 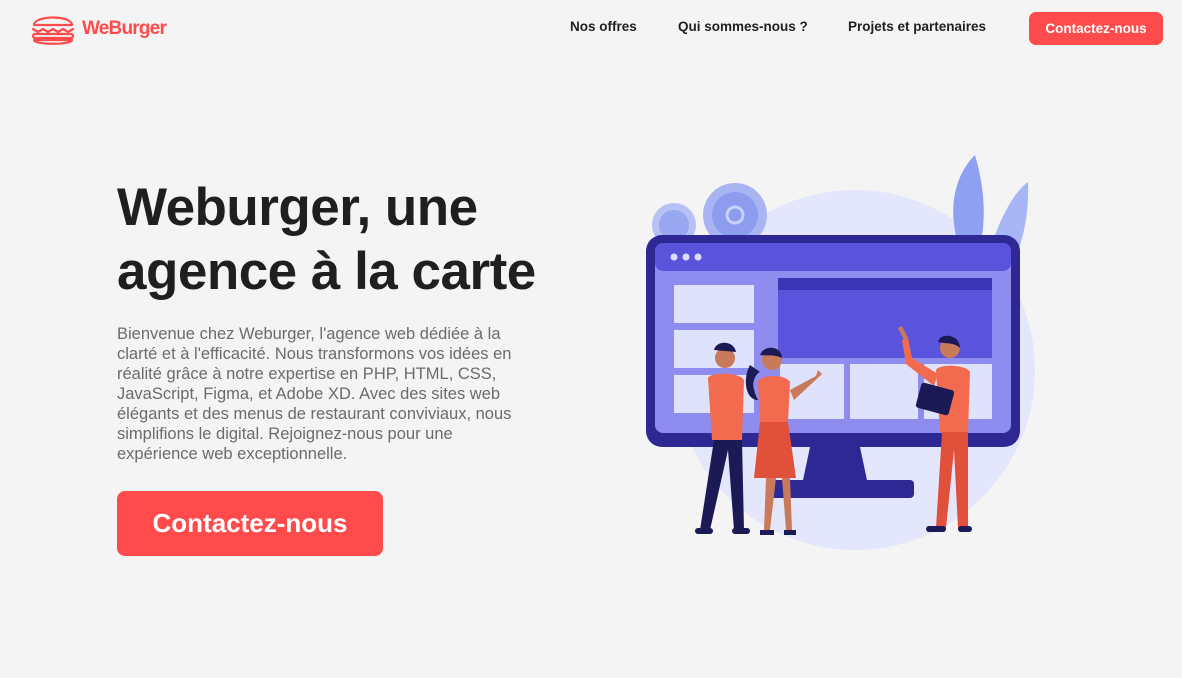 I want to click on hero-contact-button: Contactez-nous, so click(x=250, y=523).